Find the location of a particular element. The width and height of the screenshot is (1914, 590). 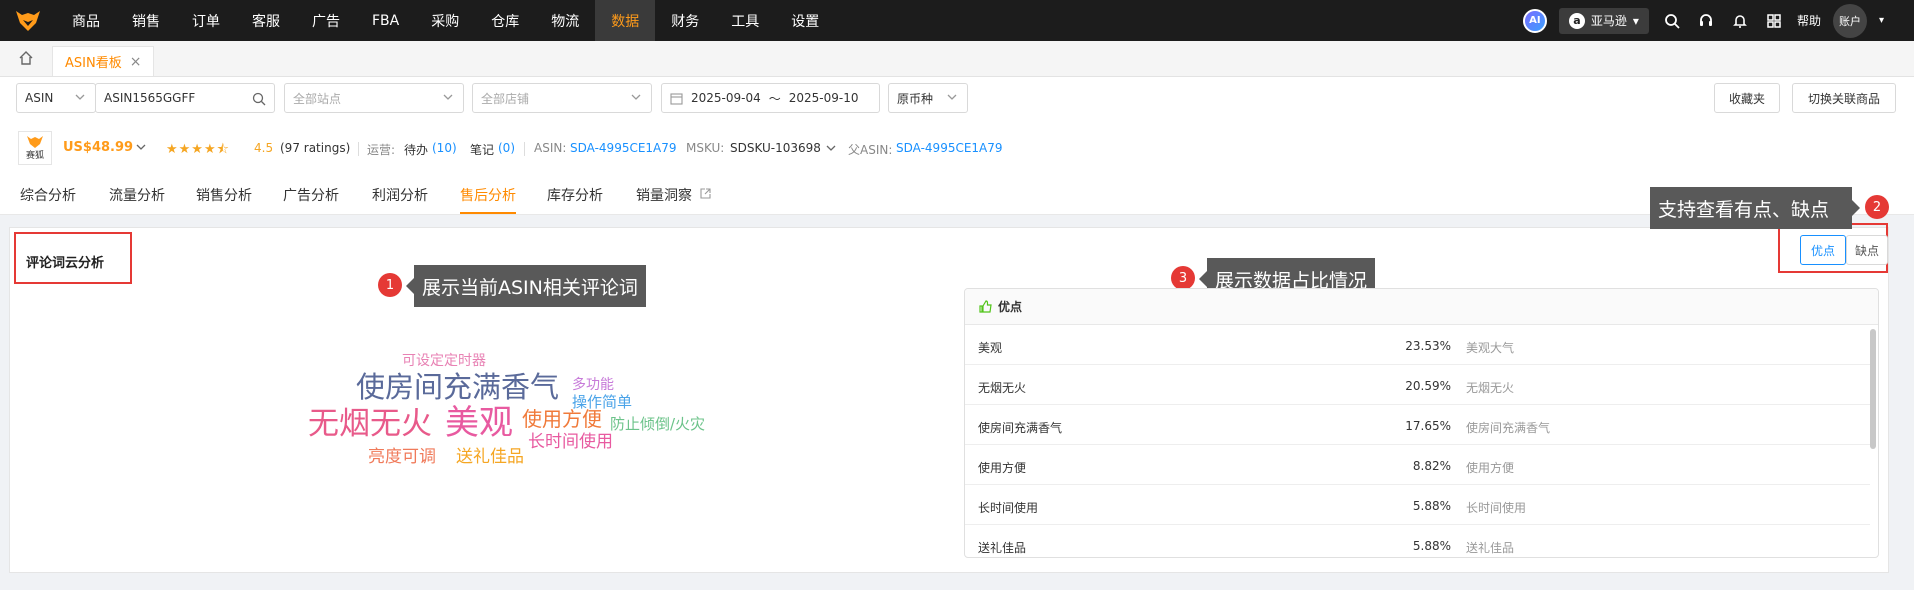

headset-icon is located at coordinates (1706, 21).